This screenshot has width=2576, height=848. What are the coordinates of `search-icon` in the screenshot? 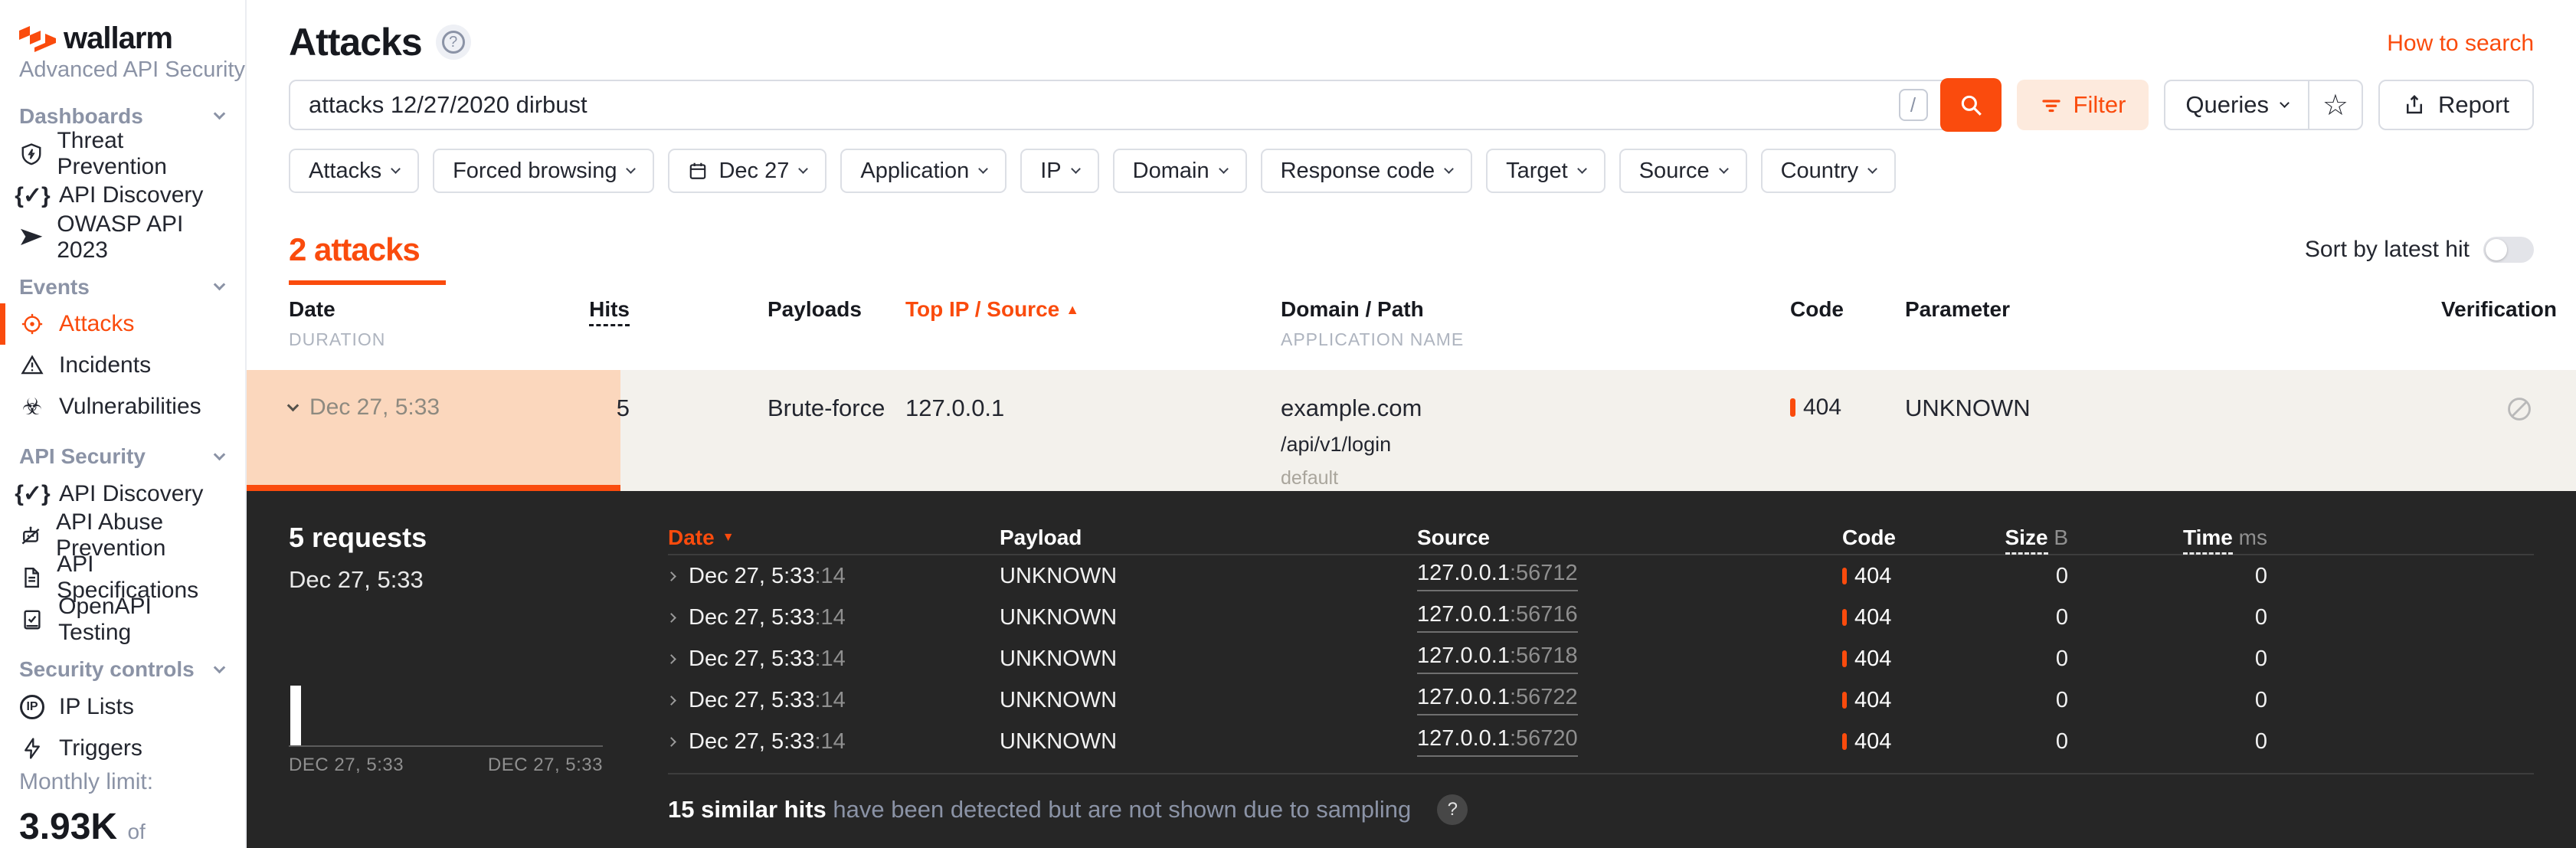 It's located at (1971, 105).